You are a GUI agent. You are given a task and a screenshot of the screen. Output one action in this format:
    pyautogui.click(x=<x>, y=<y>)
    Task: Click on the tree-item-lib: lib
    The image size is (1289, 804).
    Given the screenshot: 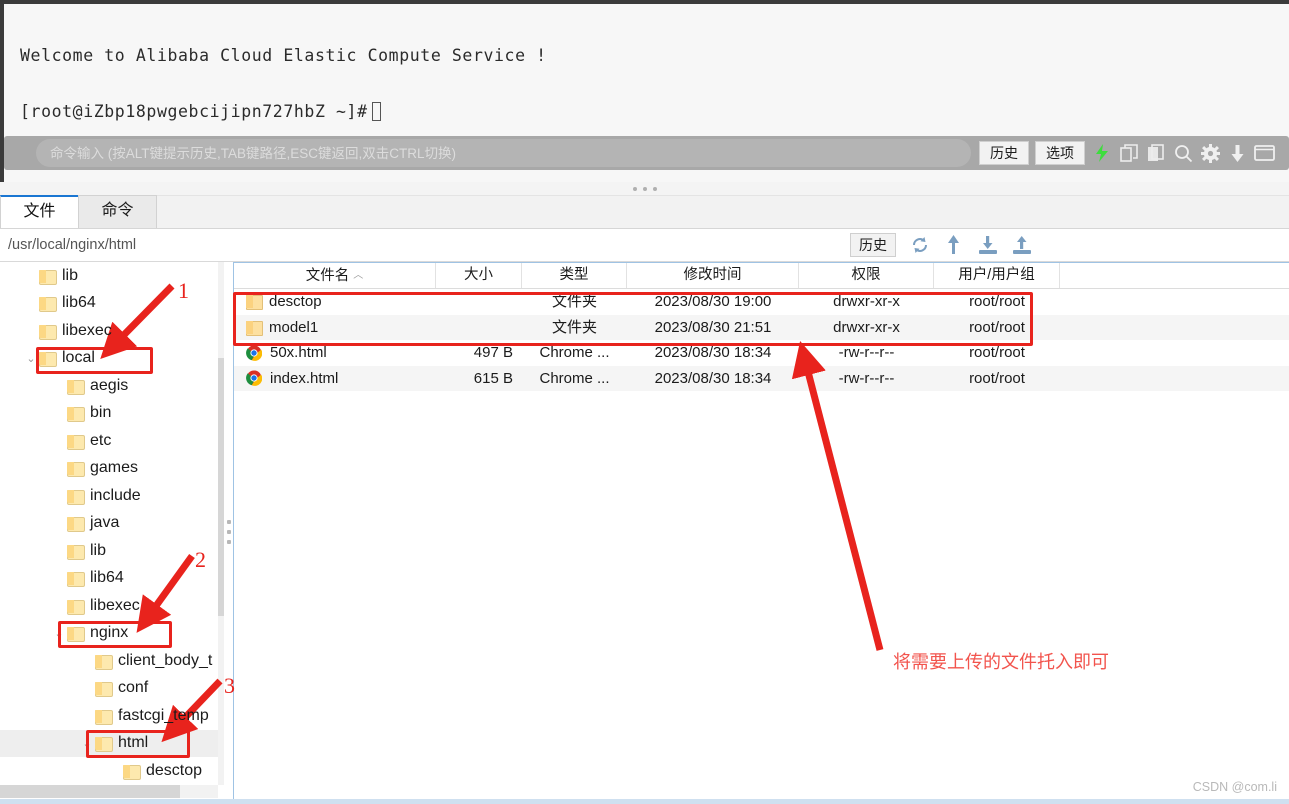 What is the action you would take?
    pyautogui.click(x=109, y=551)
    